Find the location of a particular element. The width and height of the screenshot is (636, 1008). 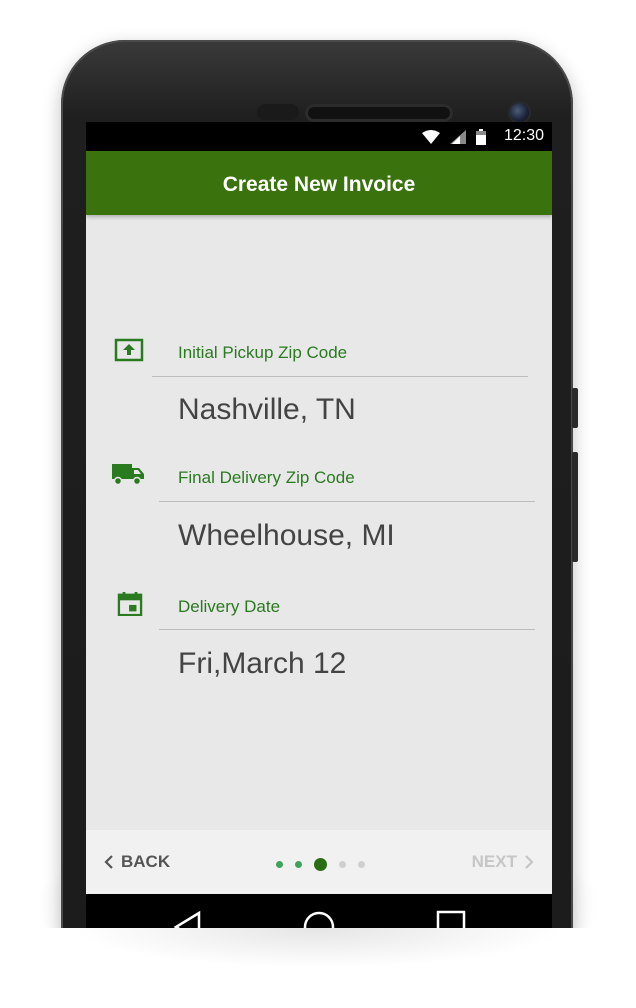

system-nav-bar is located at coordinates (319, 911).